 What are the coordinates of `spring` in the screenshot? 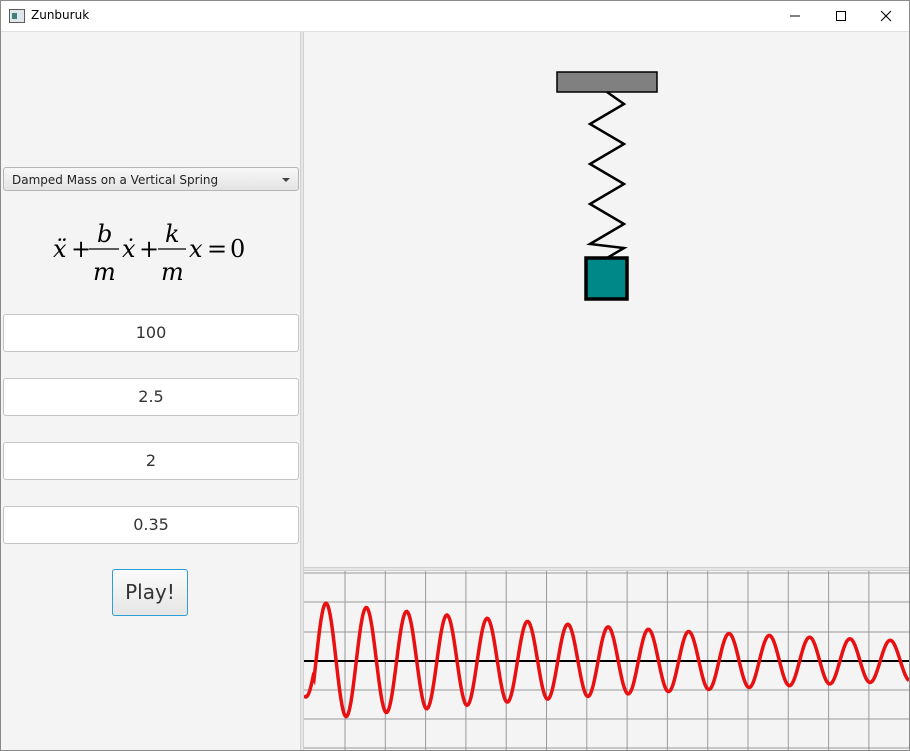 It's located at (607, 175).